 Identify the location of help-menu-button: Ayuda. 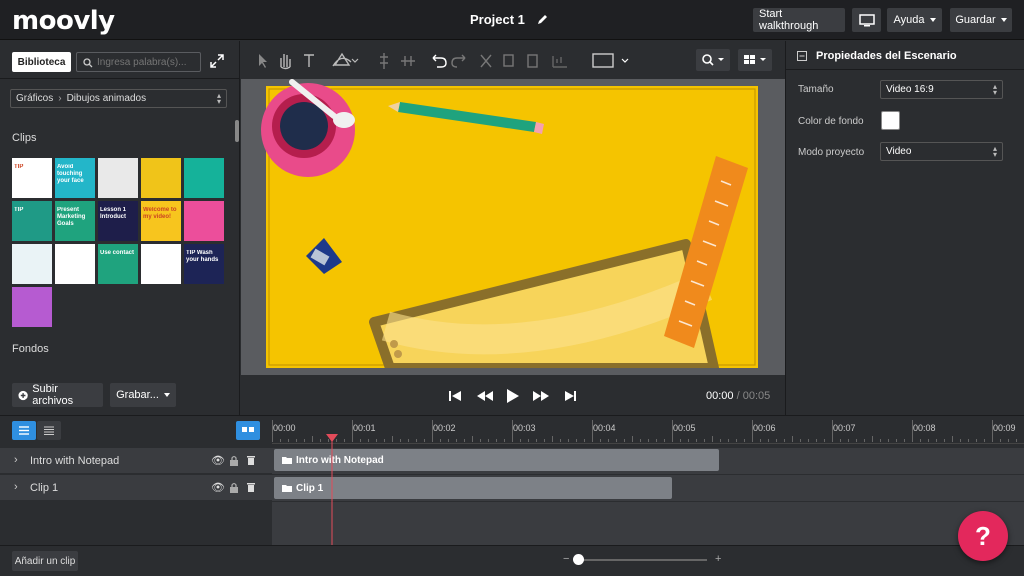
(914, 20).